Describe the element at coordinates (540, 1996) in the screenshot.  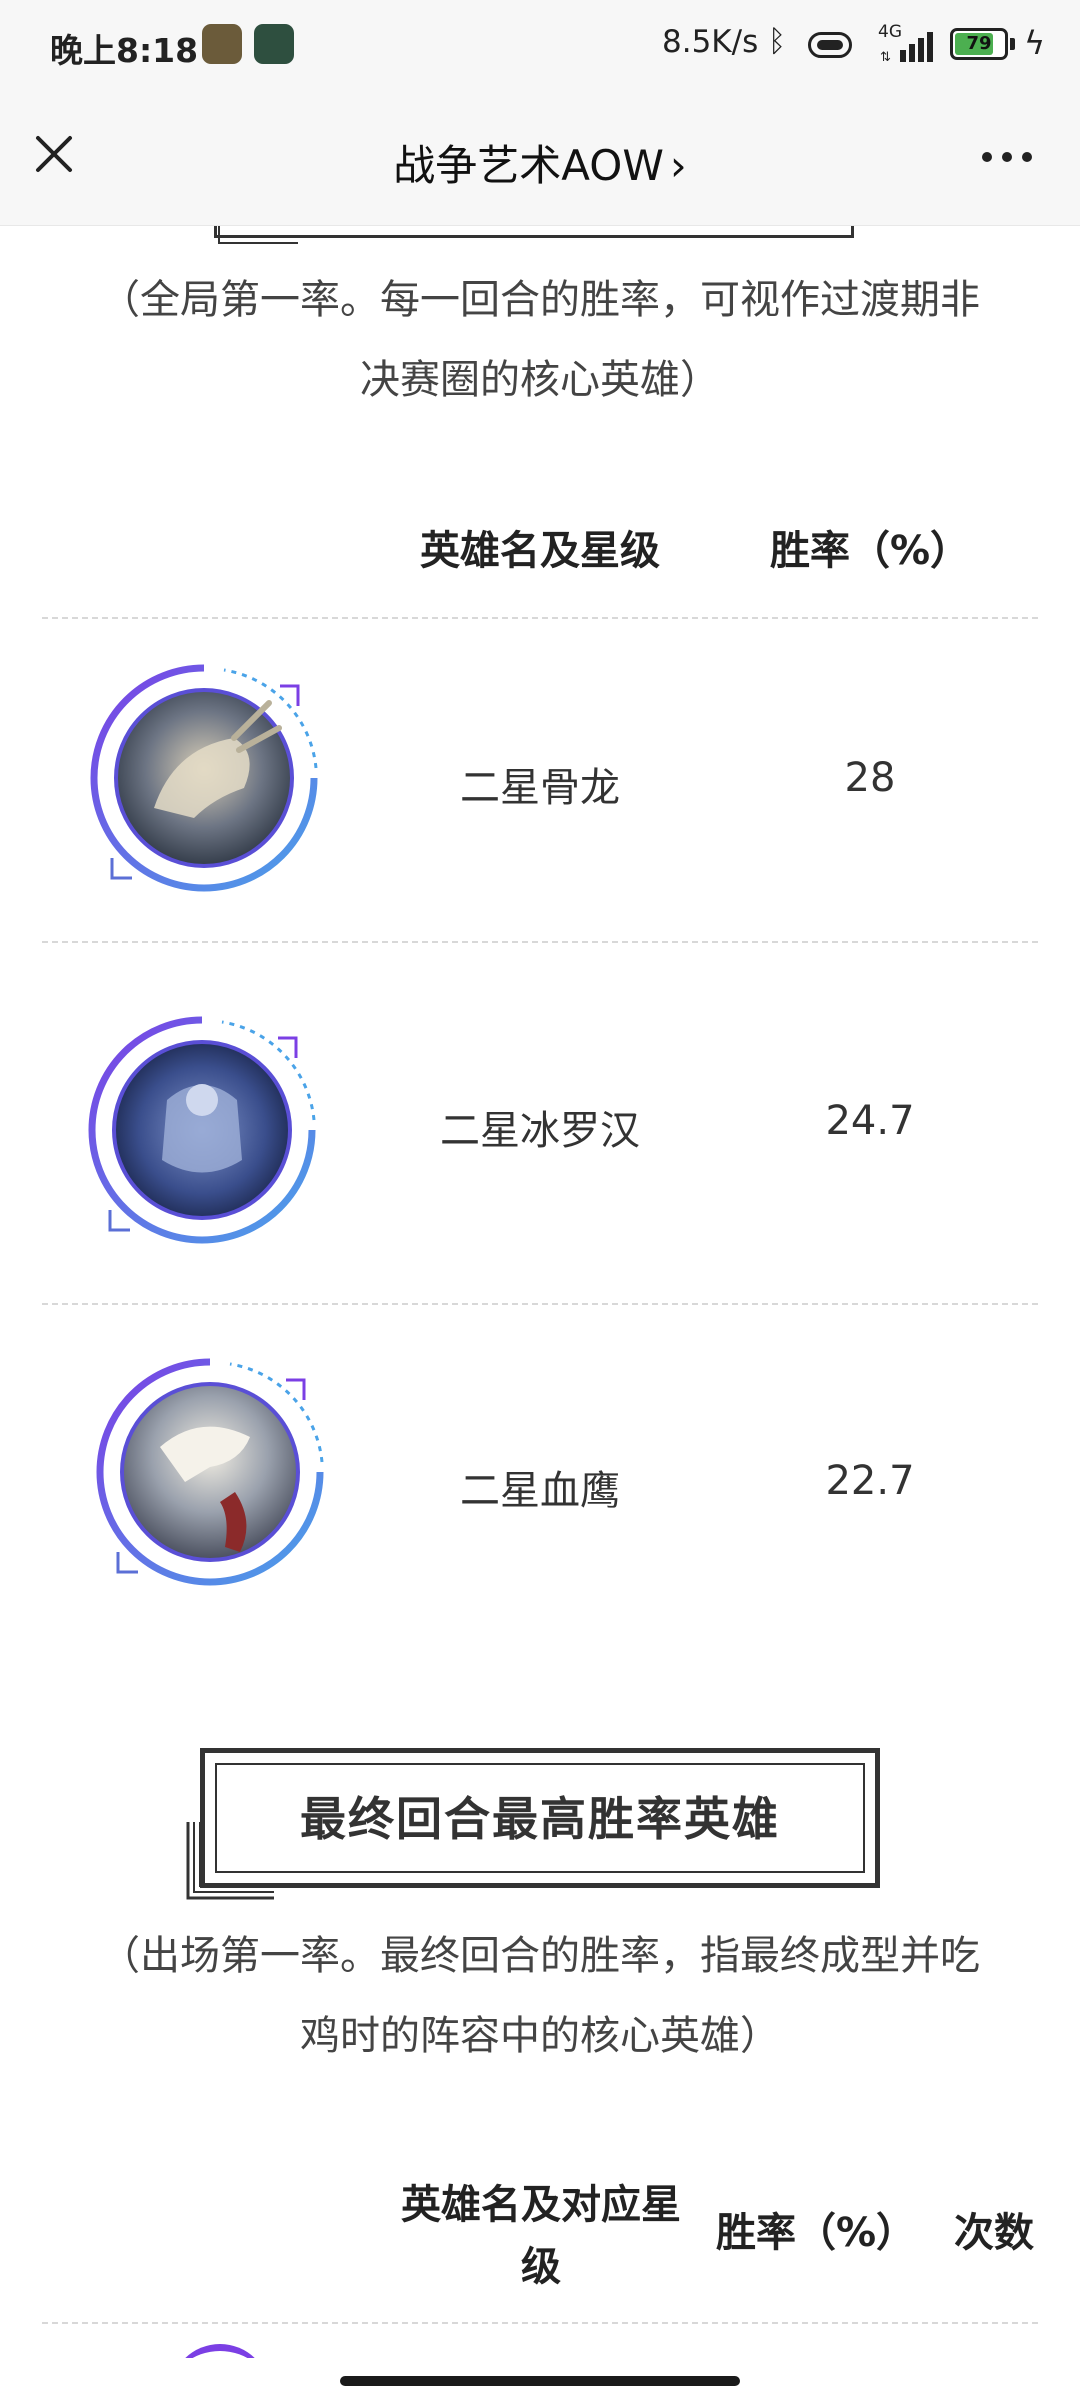
I see `section2-intro: （出场第一率。最终回合的胜率，指最终成型并吃 鸡时的阵容中的核心英雄）` at that location.